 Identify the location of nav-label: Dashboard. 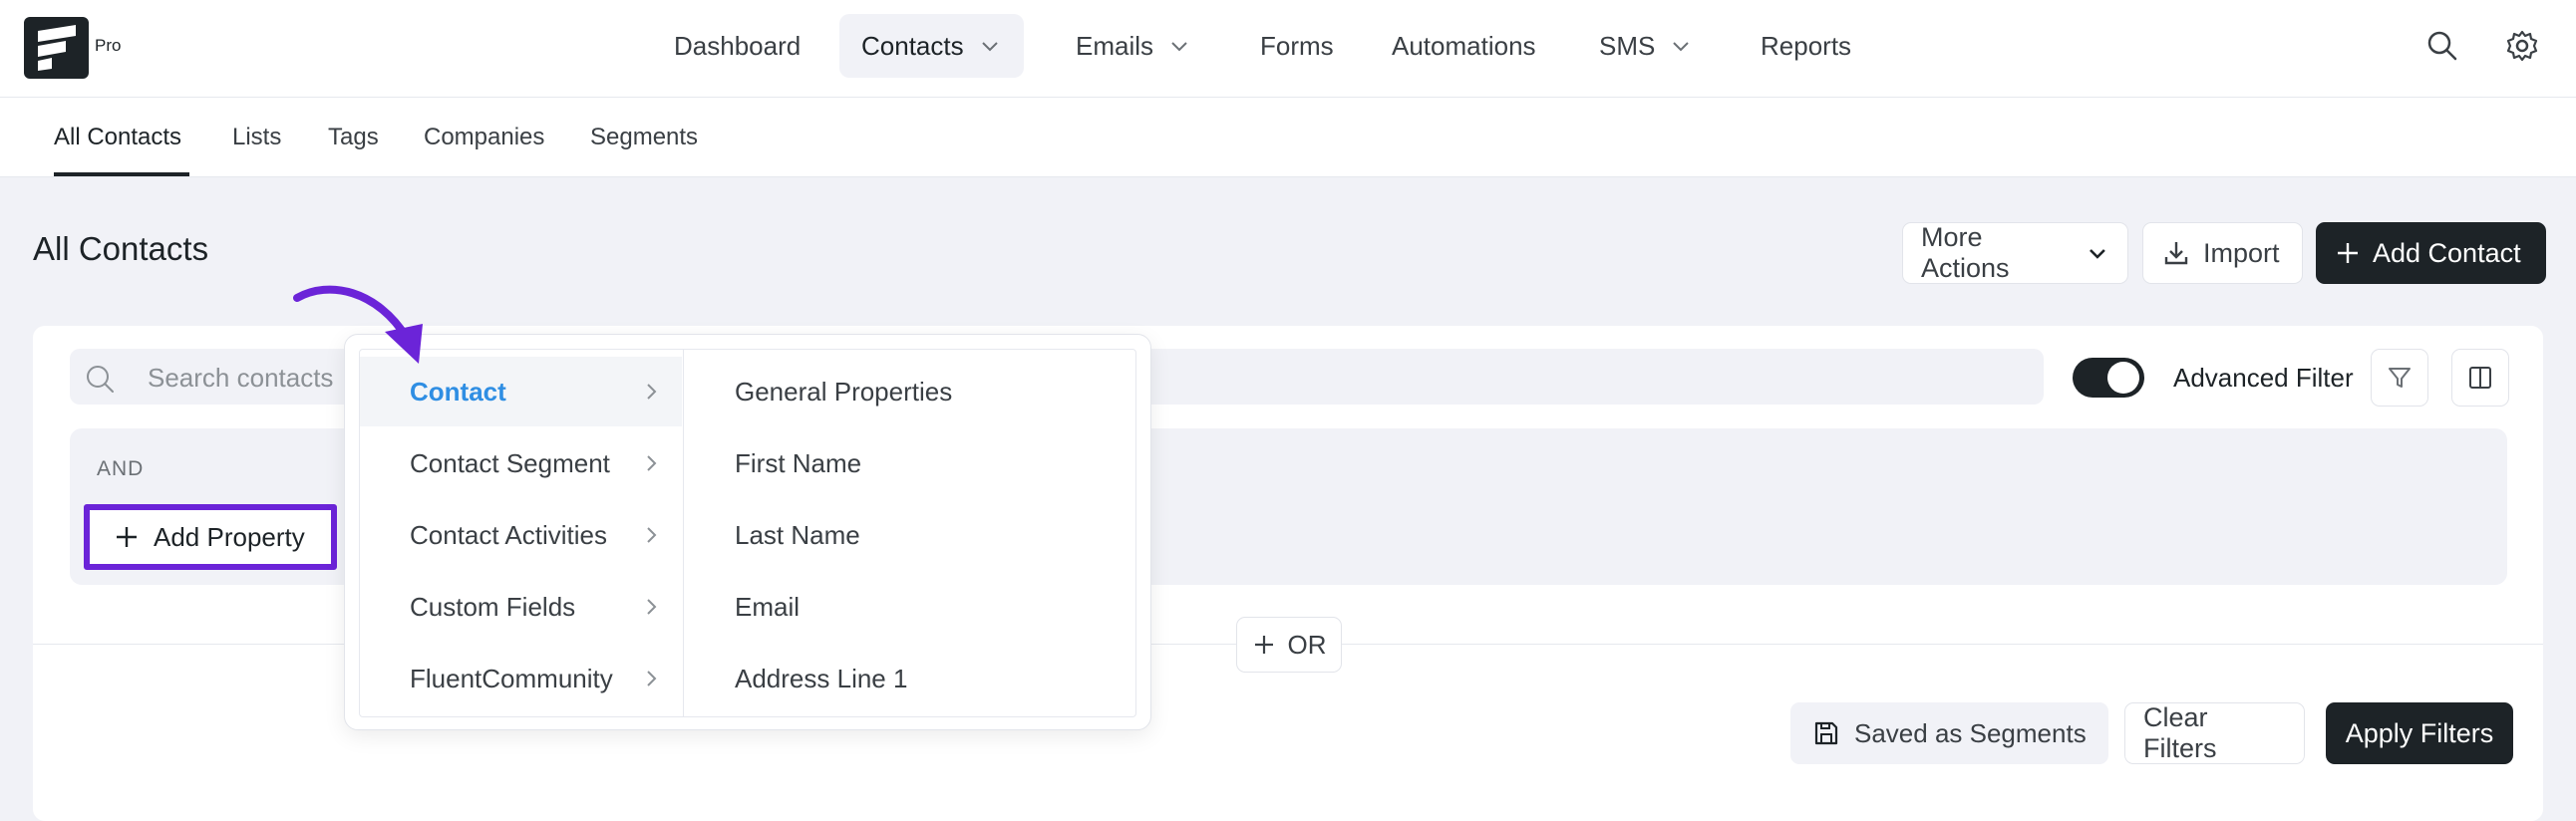
(738, 45).